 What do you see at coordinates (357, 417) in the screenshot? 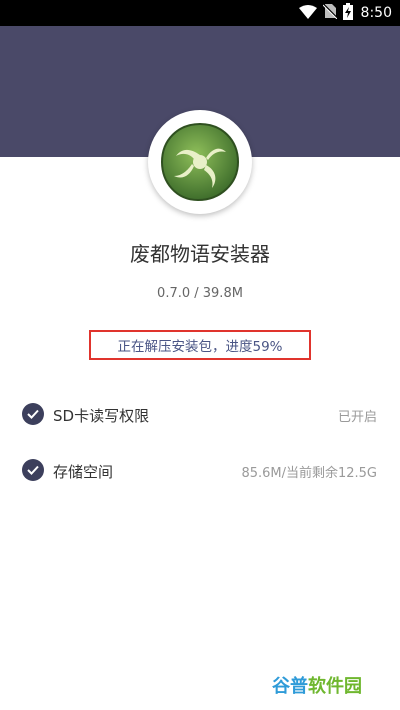
I see `permission-value: 已开启` at bounding box center [357, 417].